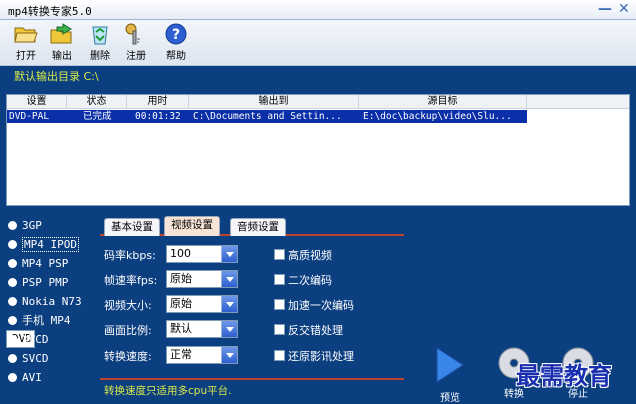 This screenshot has height=404, width=636. I want to click on fps-select: 原始, so click(202, 279).